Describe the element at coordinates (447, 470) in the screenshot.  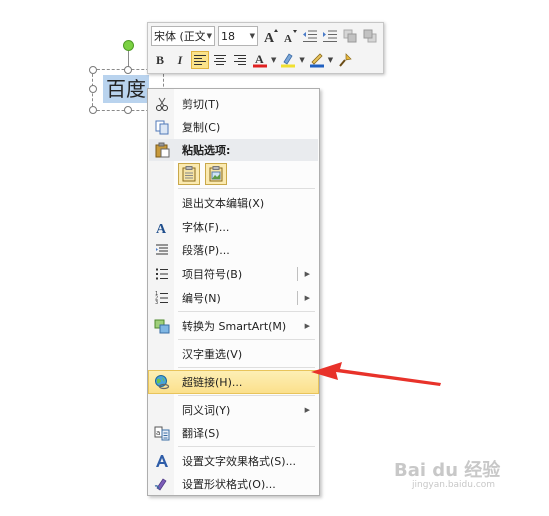
I see `watermark-logo: Bai du 经验` at that location.